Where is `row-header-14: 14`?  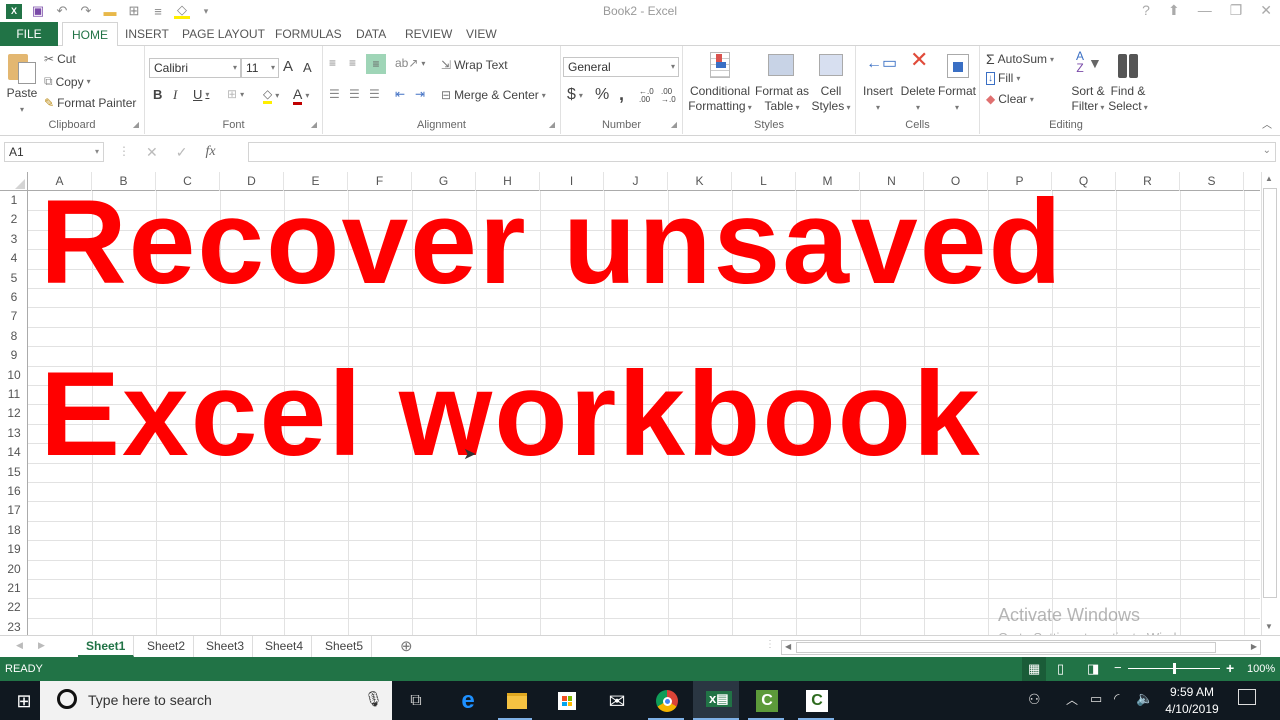 row-header-14: 14 is located at coordinates (14, 452).